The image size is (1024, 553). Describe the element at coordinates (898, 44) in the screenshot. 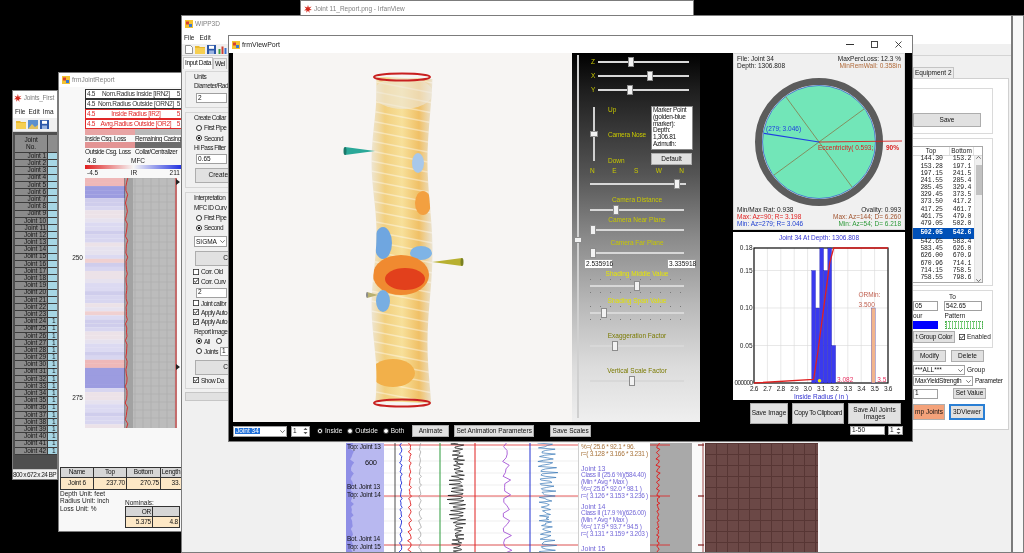

I see `close-icon` at that location.